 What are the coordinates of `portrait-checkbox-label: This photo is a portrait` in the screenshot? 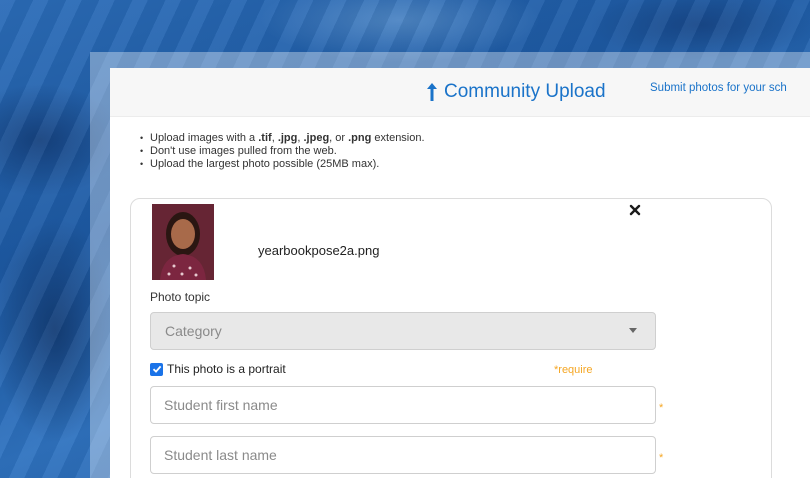 It's located at (226, 369).